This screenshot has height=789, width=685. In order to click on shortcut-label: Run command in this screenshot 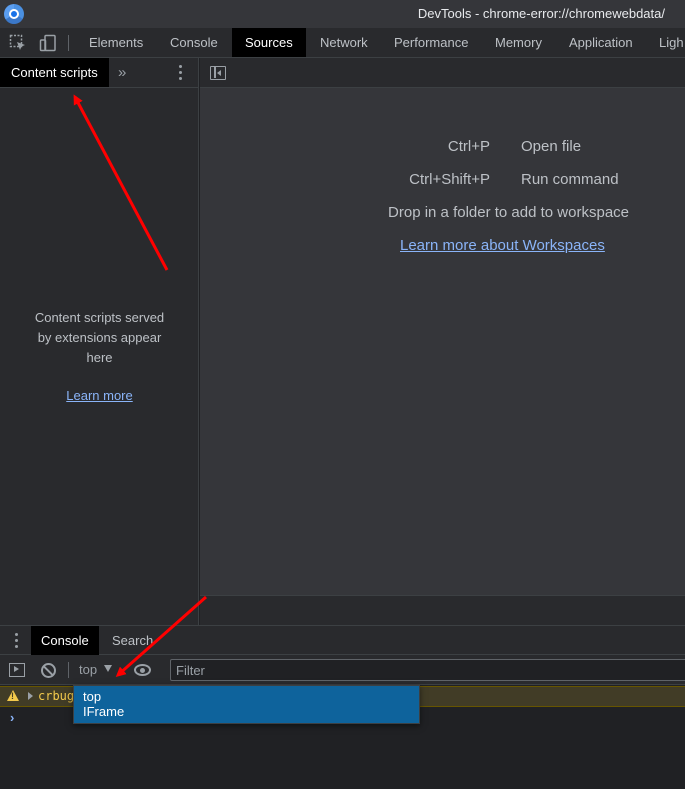, I will do `click(570, 179)`.